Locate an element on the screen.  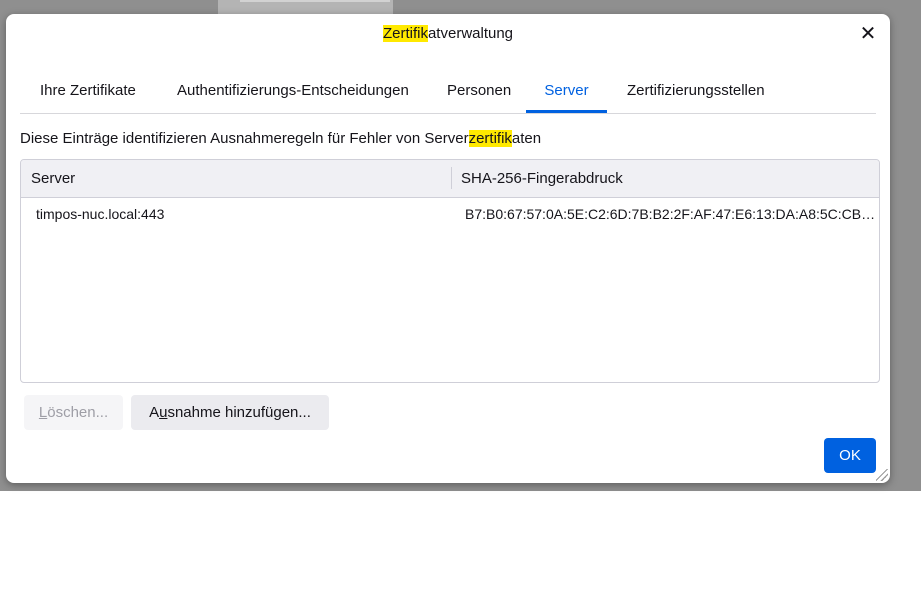
tab-your-certificates: Ihre Zertifikate is located at coordinates (88, 92).